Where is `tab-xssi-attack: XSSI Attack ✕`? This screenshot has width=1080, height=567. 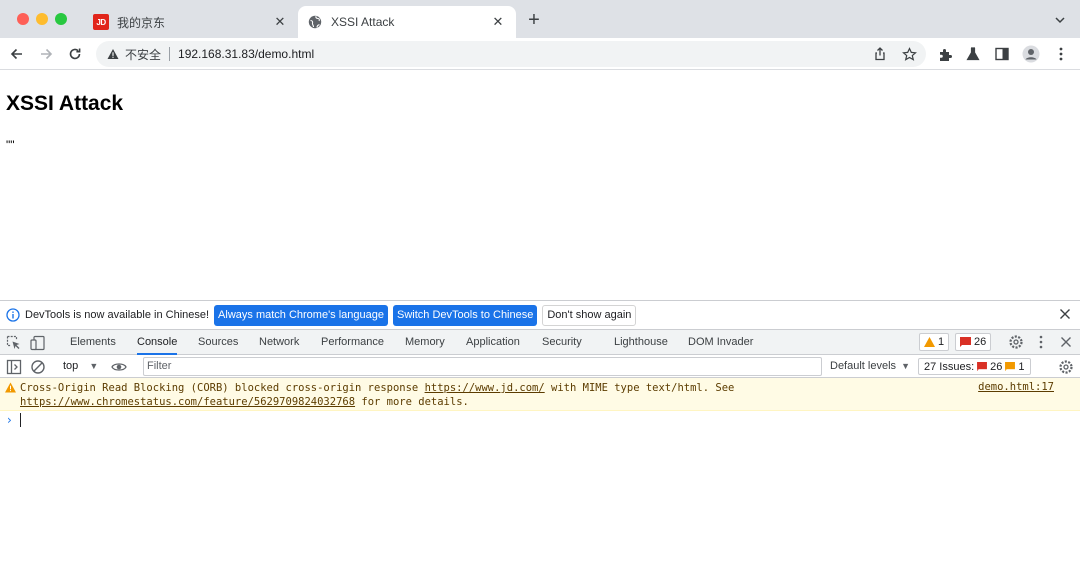
tab-xssi-attack: XSSI Attack ✕ is located at coordinates (407, 22).